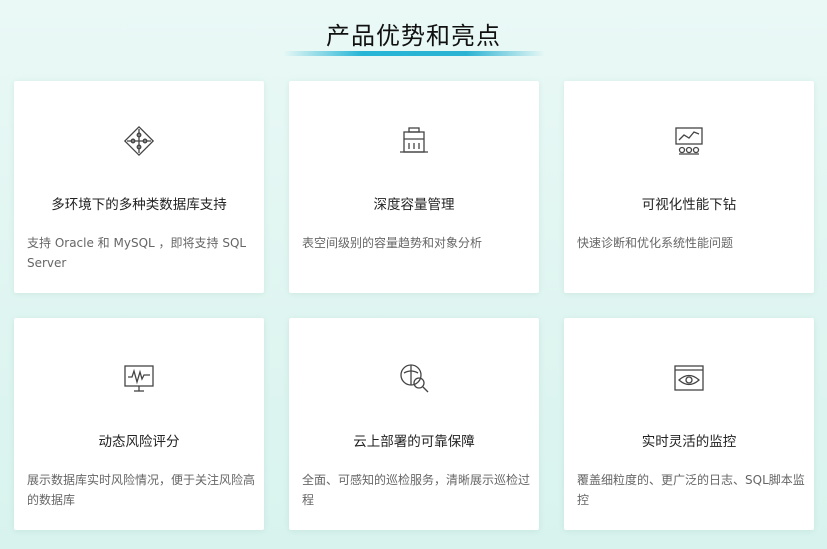 Image resolution: width=827 pixels, height=549 pixels. Describe the element at coordinates (414, 141) in the screenshot. I see `database-capacity-icon` at that location.